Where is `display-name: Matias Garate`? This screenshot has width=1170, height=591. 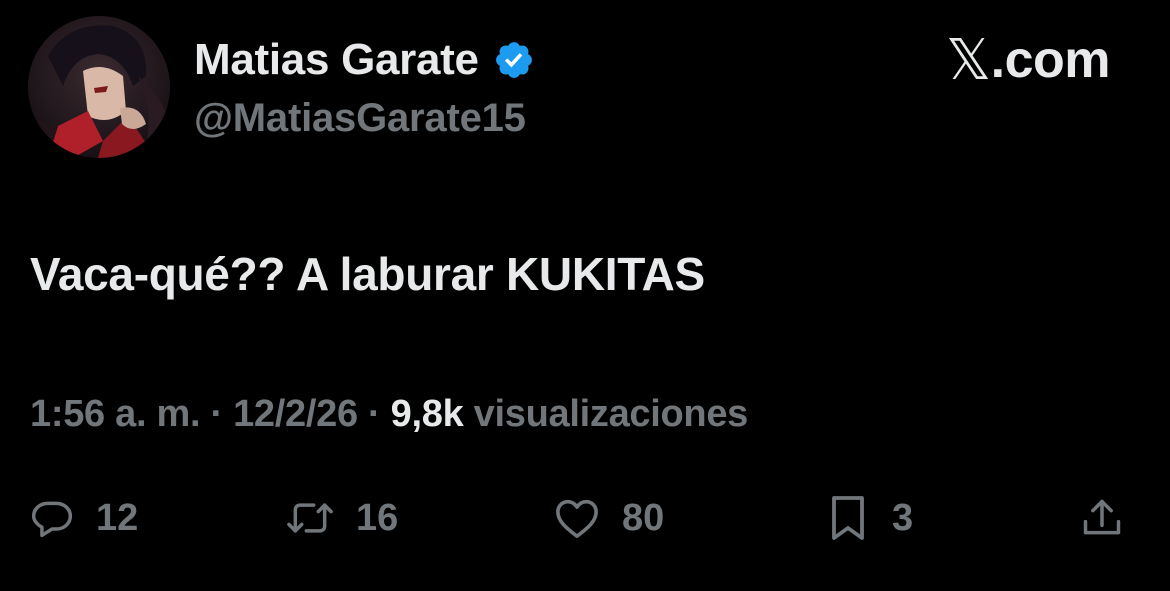
display-name: Matias Garate is located at coordinates (336, 60).